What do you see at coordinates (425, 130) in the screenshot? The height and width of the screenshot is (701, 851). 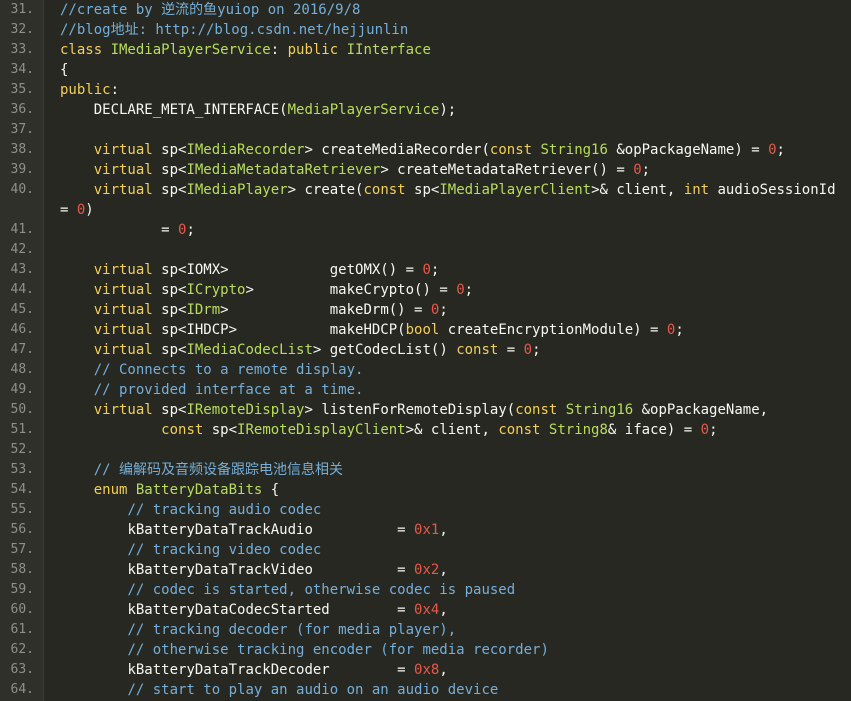 I see `code-line: 37.` at bounding box center [425, 130].